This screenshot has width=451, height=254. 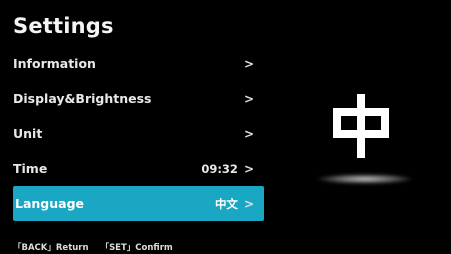 What do you see at coordinates (138, 63) in the screenshot?
I see `menu-item-information: Information >` at bounding box center [138, 63].